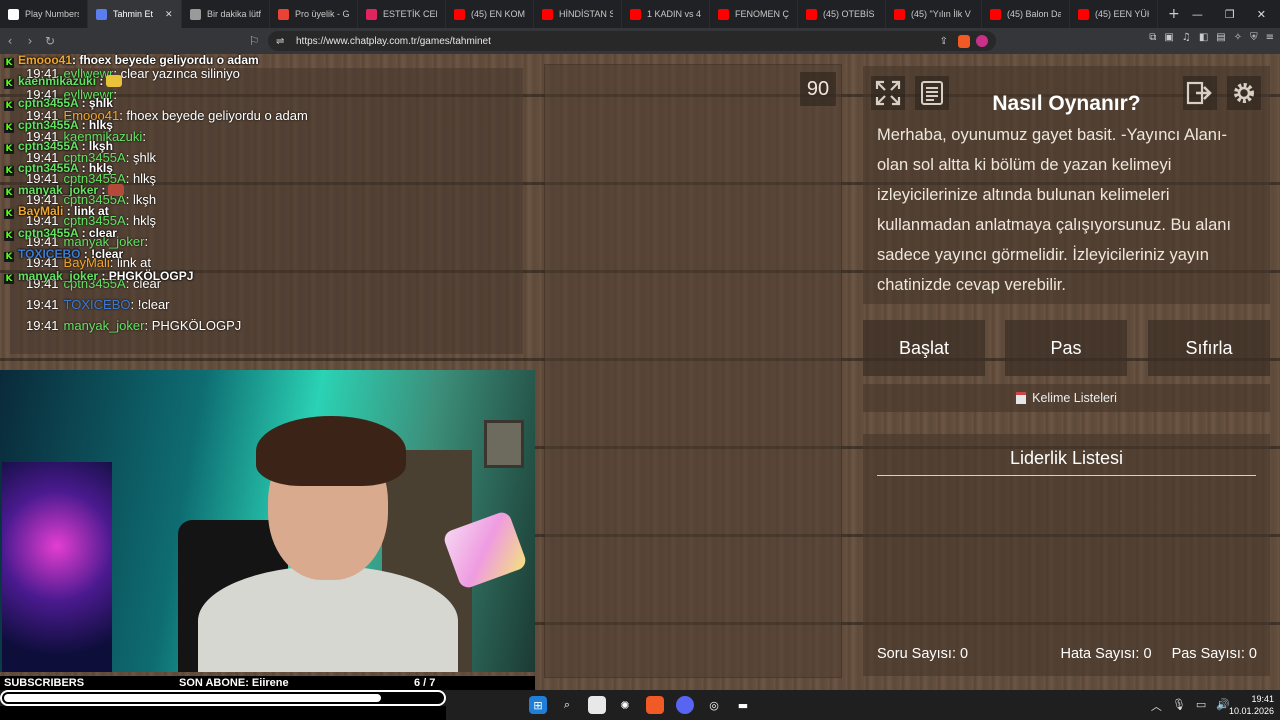  I want to click on error-count: Hata Sayısı: 0, so click(1106, 654).